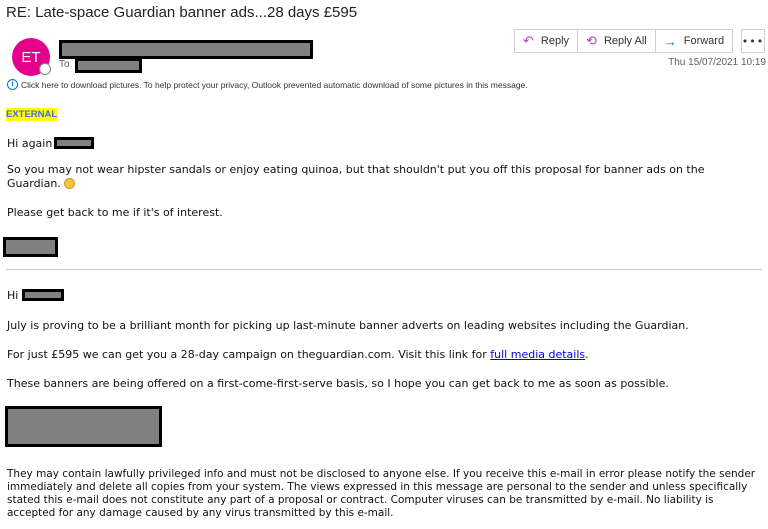 The image size is (768, 529). What do you see at coordinates (186, 49) in the screenshot?
I see `redacted-sender-name` at bounding box center [186, 49].